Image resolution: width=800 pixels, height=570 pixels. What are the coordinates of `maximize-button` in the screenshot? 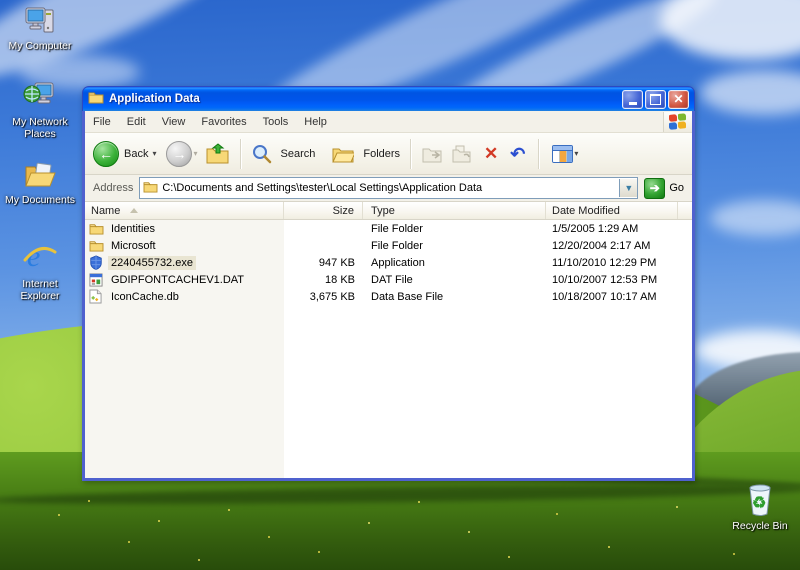 It's located at (655, 99).